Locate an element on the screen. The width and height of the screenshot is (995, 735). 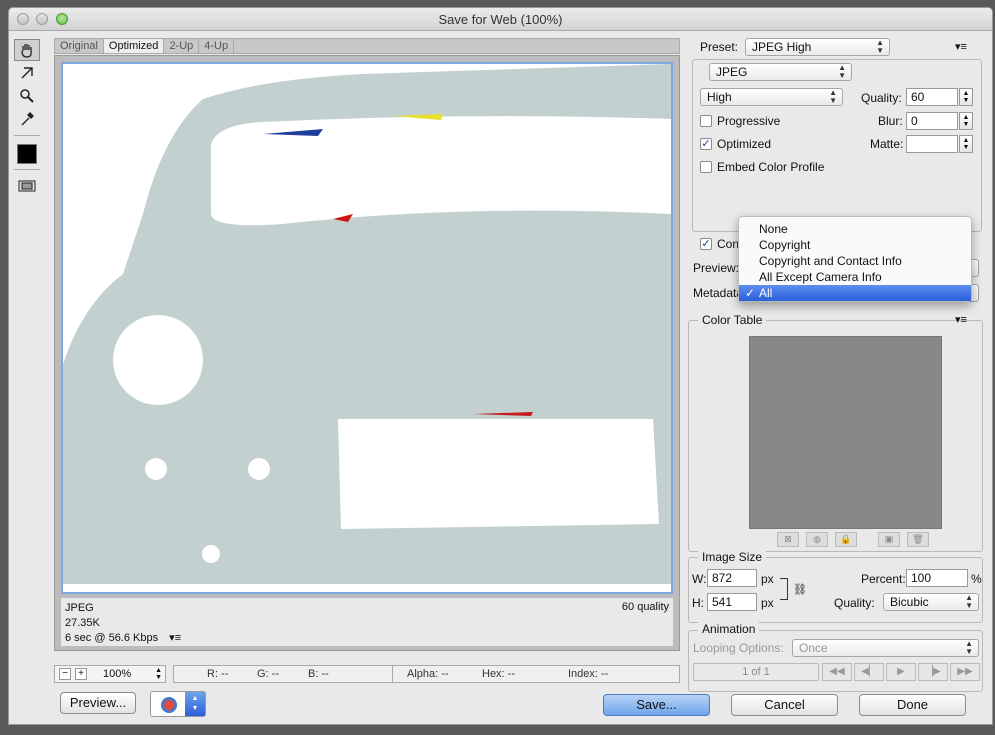
next-frame-icon: ▕▶ is located at coordinates (933, 672).